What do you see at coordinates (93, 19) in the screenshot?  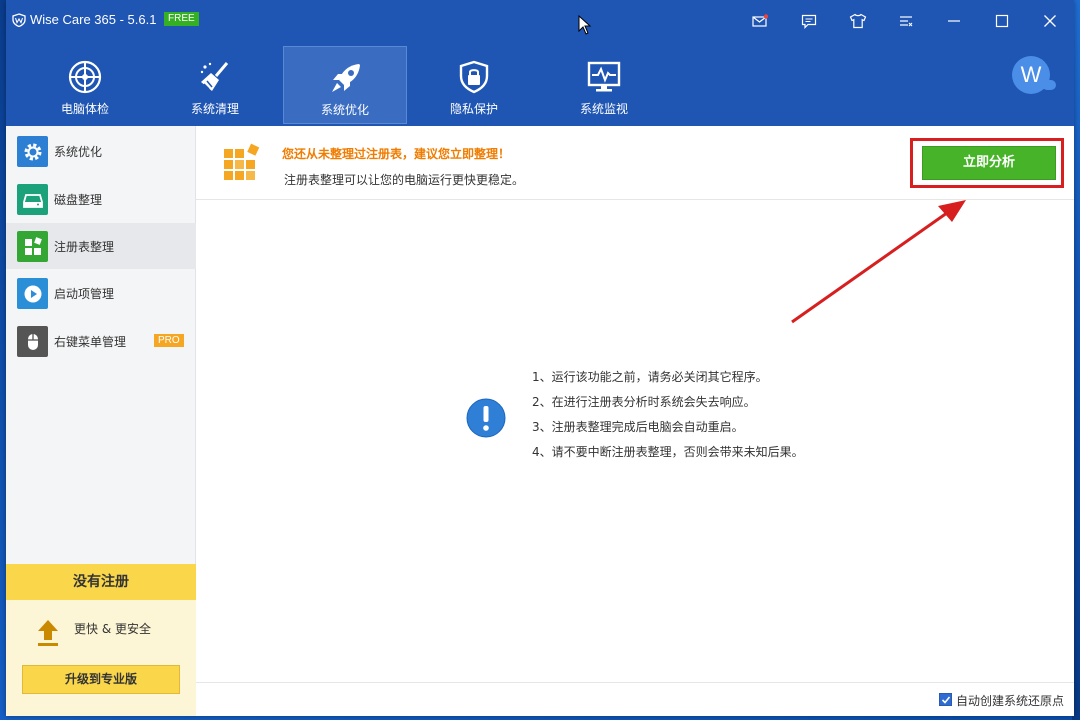 I see `app-title: Wise Care 365 - 5.6.1` at bounding box center [93, 19].